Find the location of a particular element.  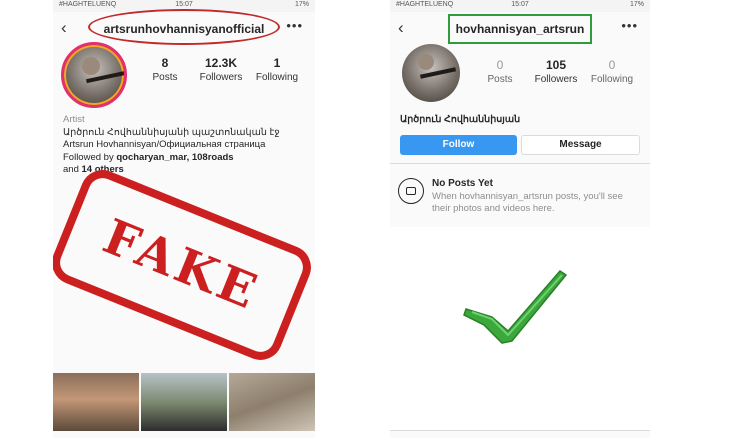

followed-by: Followed by qocharyan_mar, 108roads is located at coordinates (189, 158).